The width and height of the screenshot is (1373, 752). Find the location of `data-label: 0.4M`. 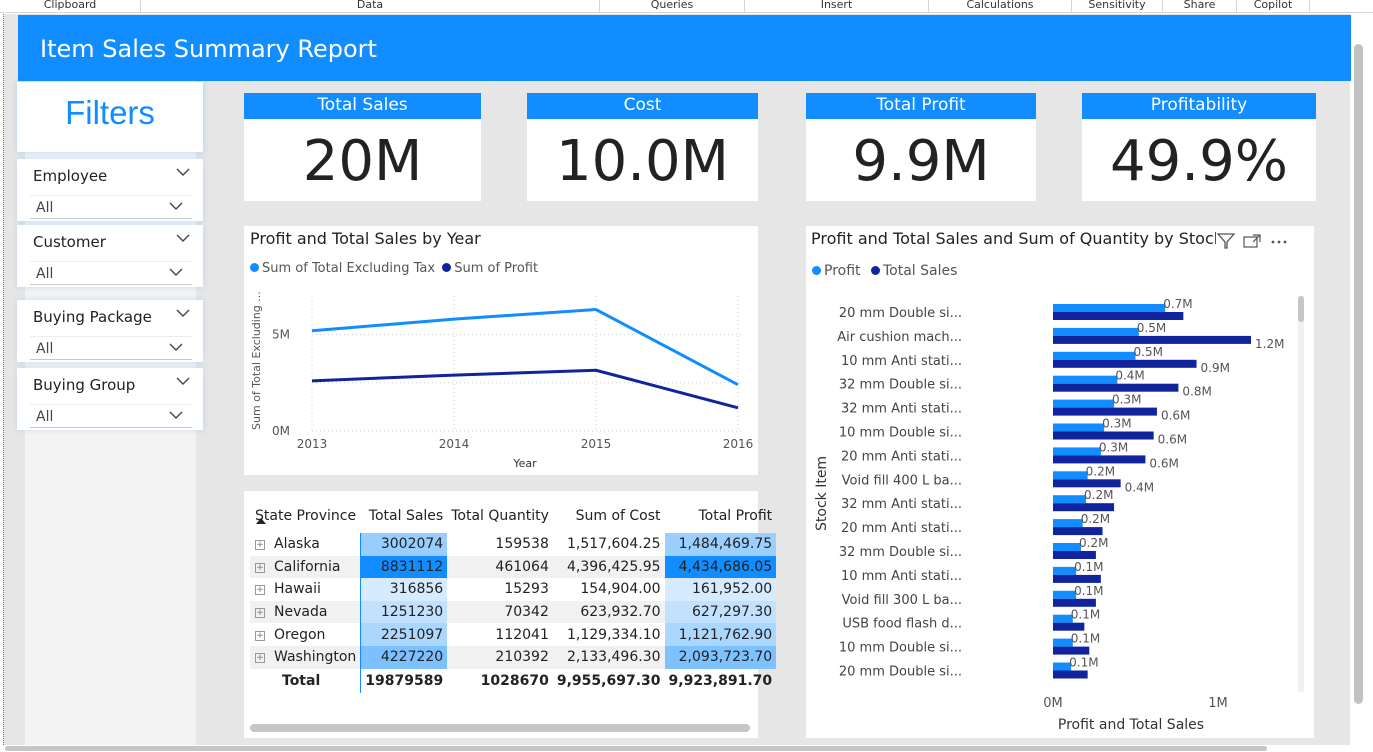

data-label: 0.4M is located at coordinates (1129, 376).